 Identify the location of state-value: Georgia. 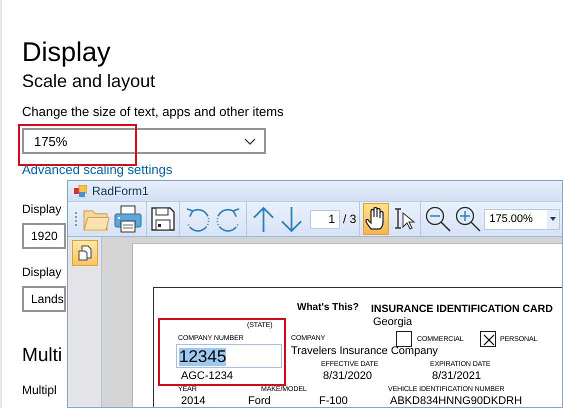
(392, 322).